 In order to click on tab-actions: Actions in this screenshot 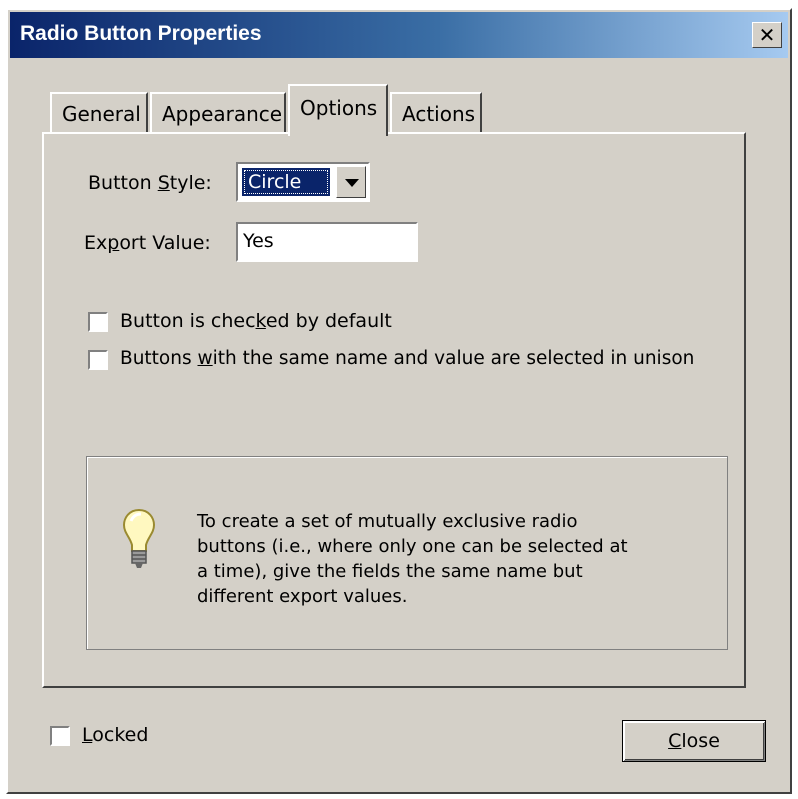, I will do `click(436, 113)`.